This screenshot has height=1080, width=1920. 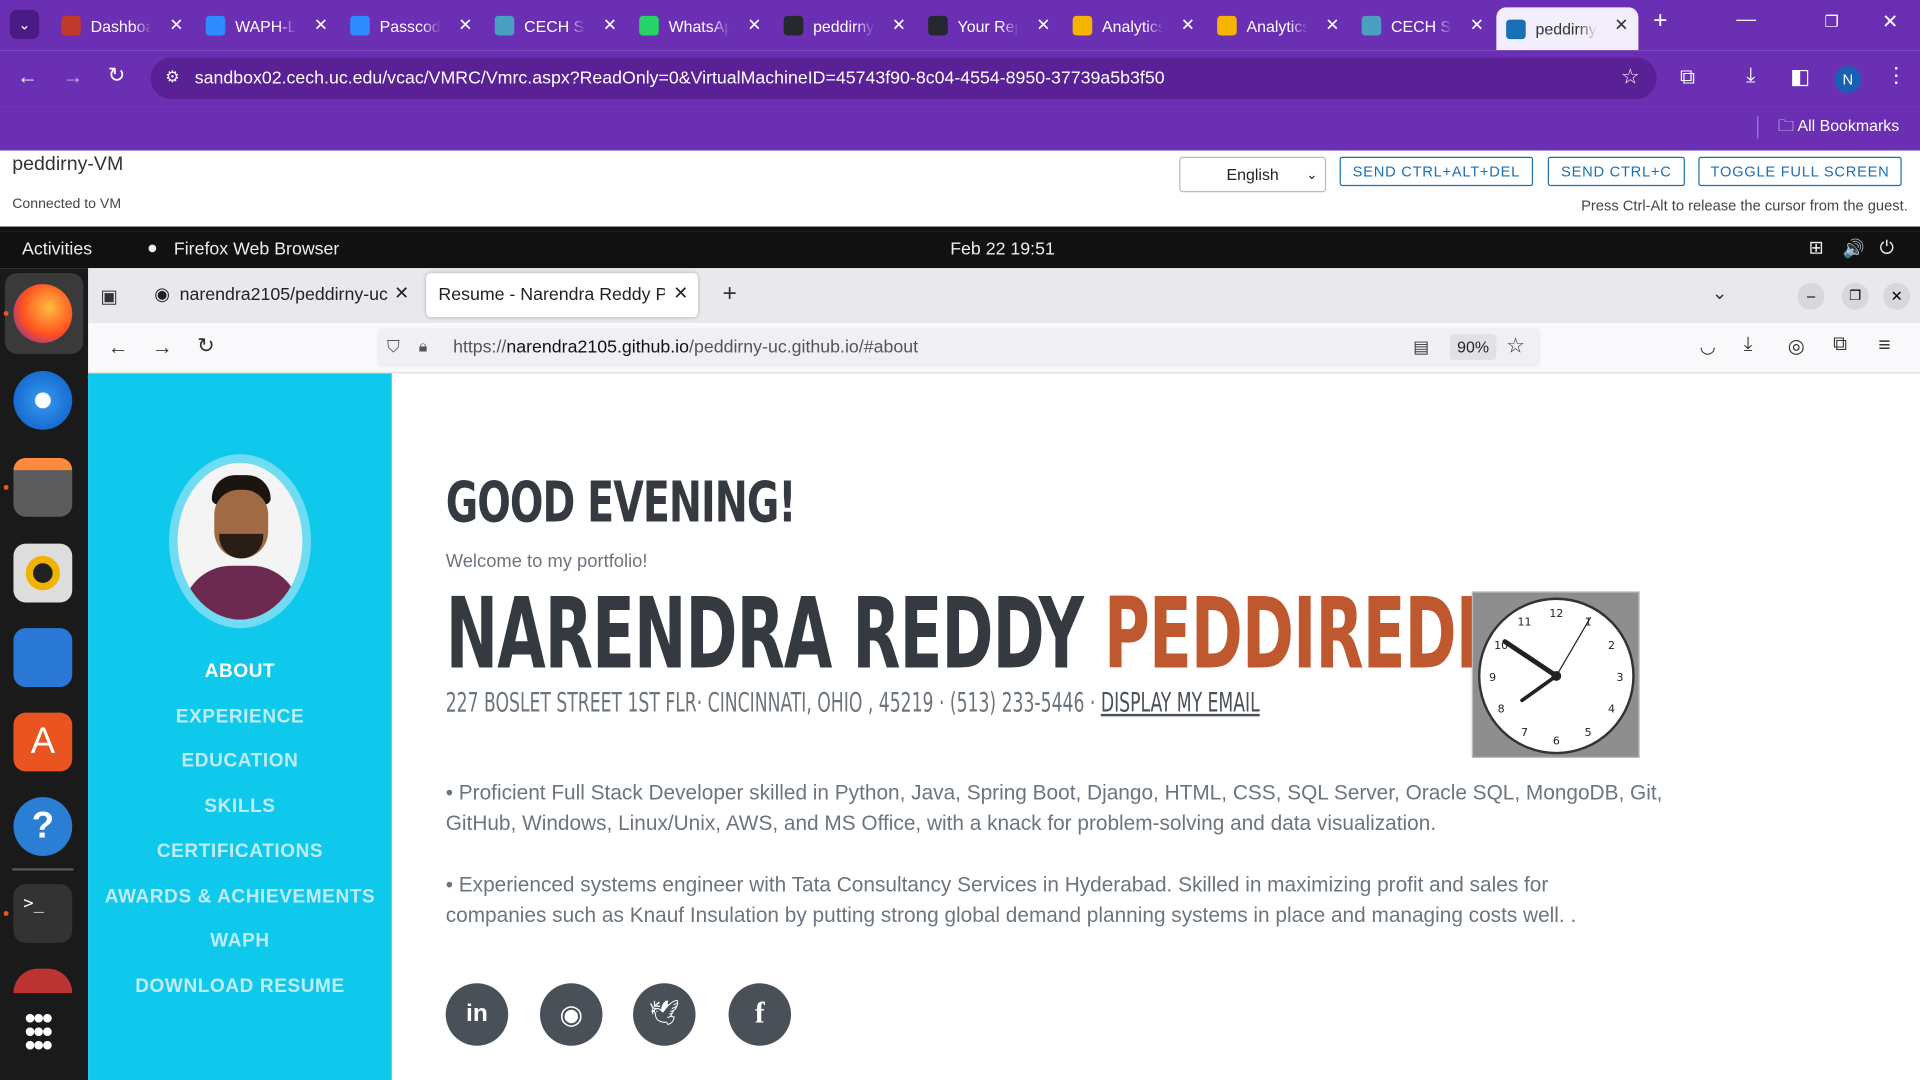 I want to click on nav-item: WAPH, so click(x=240, y=942).